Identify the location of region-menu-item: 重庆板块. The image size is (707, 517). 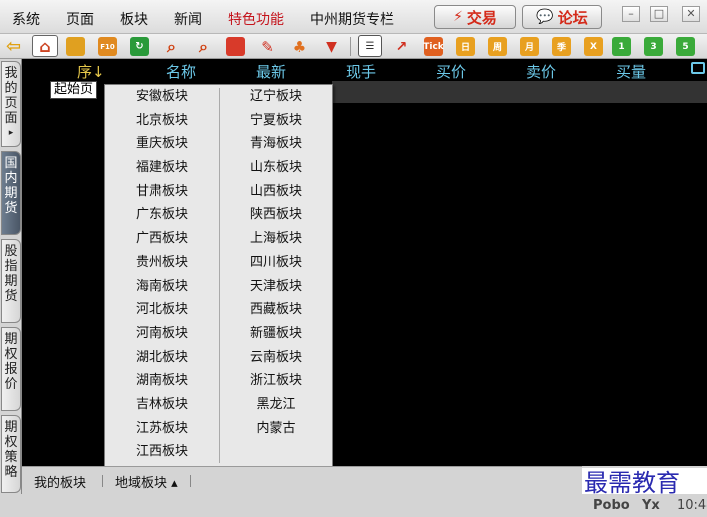
(162, 144).